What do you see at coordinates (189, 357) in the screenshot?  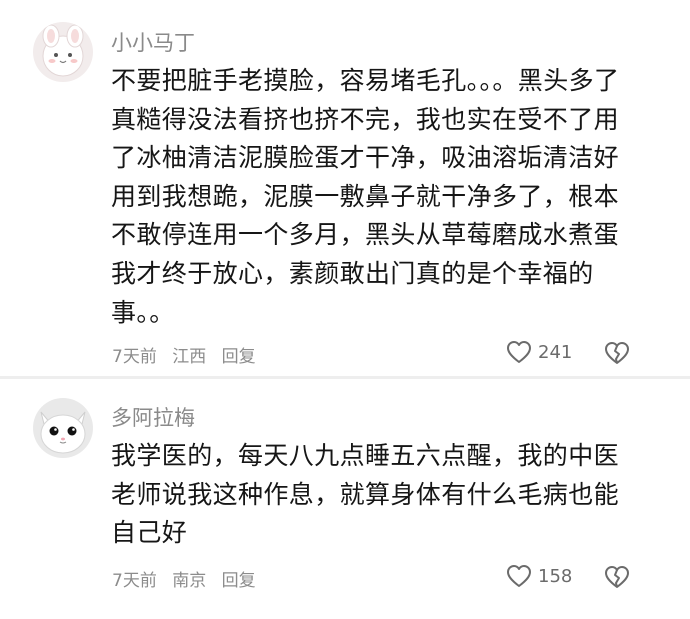 I see `comment-location: 江西` at bounding box center [189, 357].